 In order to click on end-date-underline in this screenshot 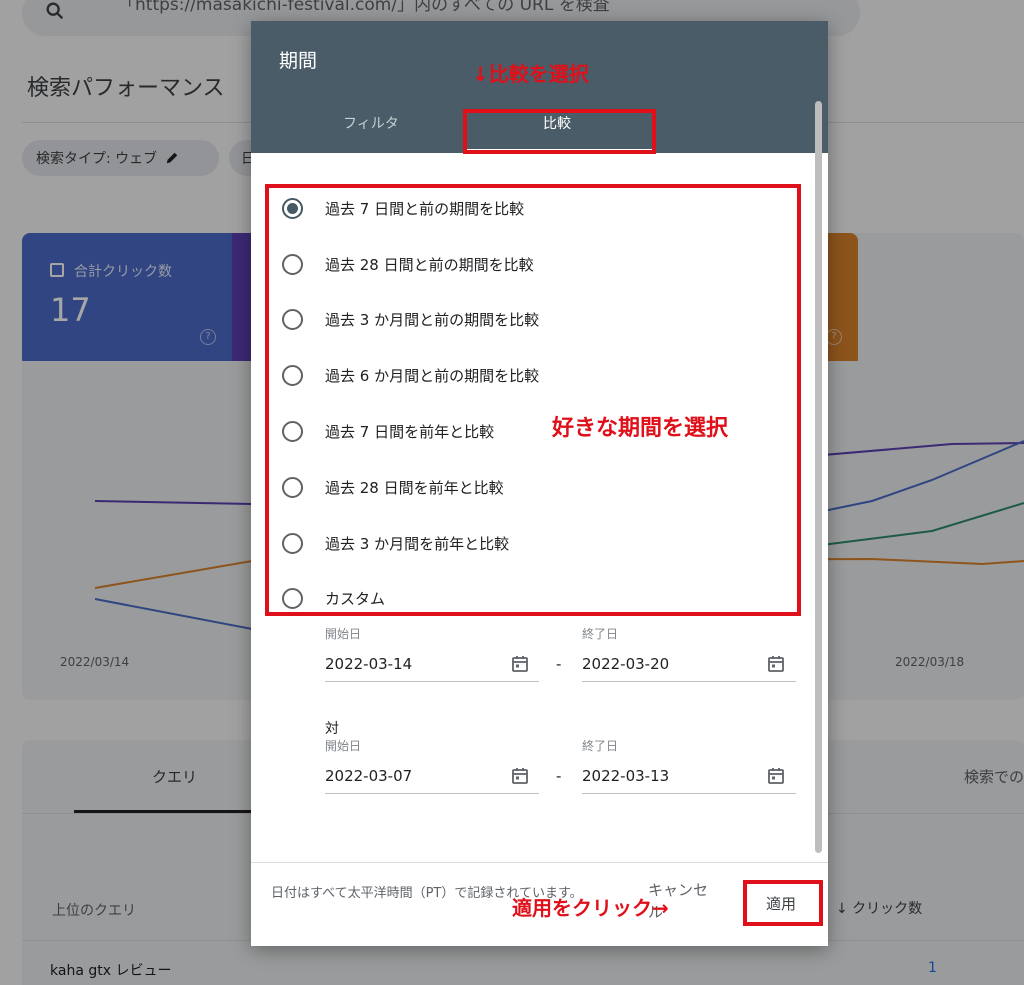, I will do `click(689, 681)`.